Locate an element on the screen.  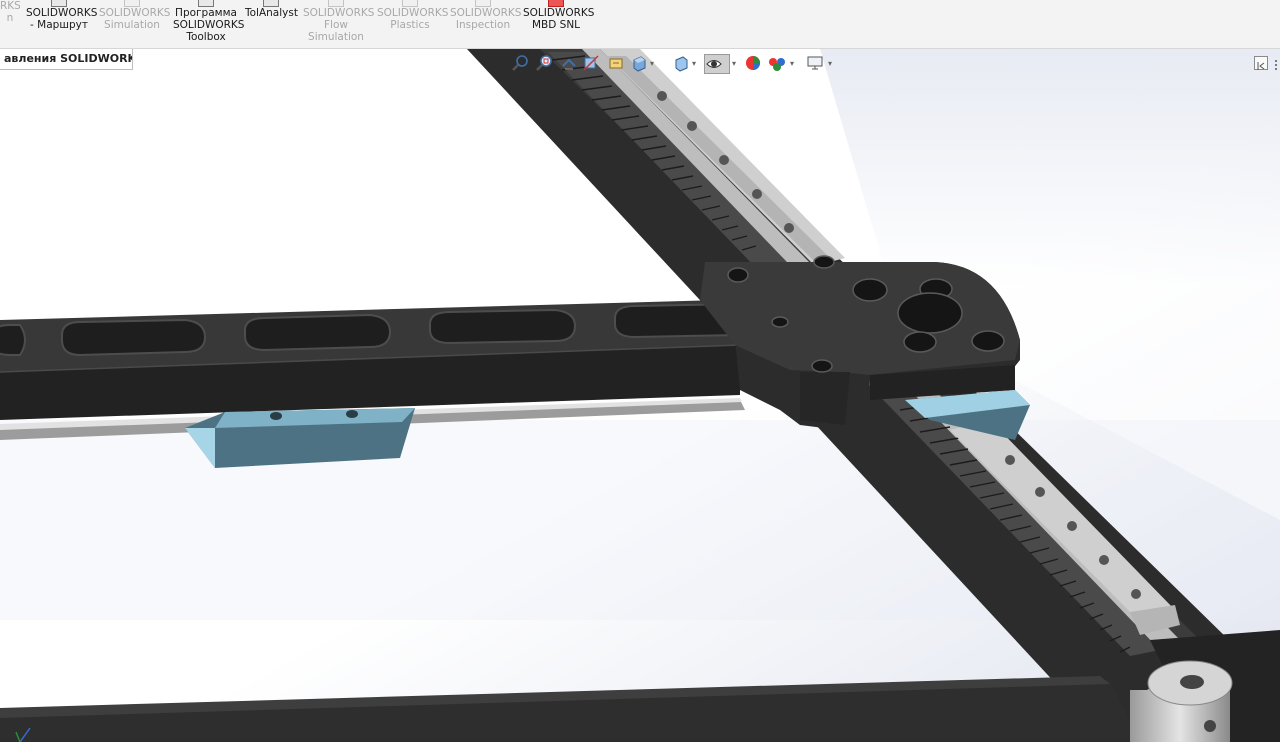
display-style-caret-icon: ▾ is located at coordinates (694, 63).